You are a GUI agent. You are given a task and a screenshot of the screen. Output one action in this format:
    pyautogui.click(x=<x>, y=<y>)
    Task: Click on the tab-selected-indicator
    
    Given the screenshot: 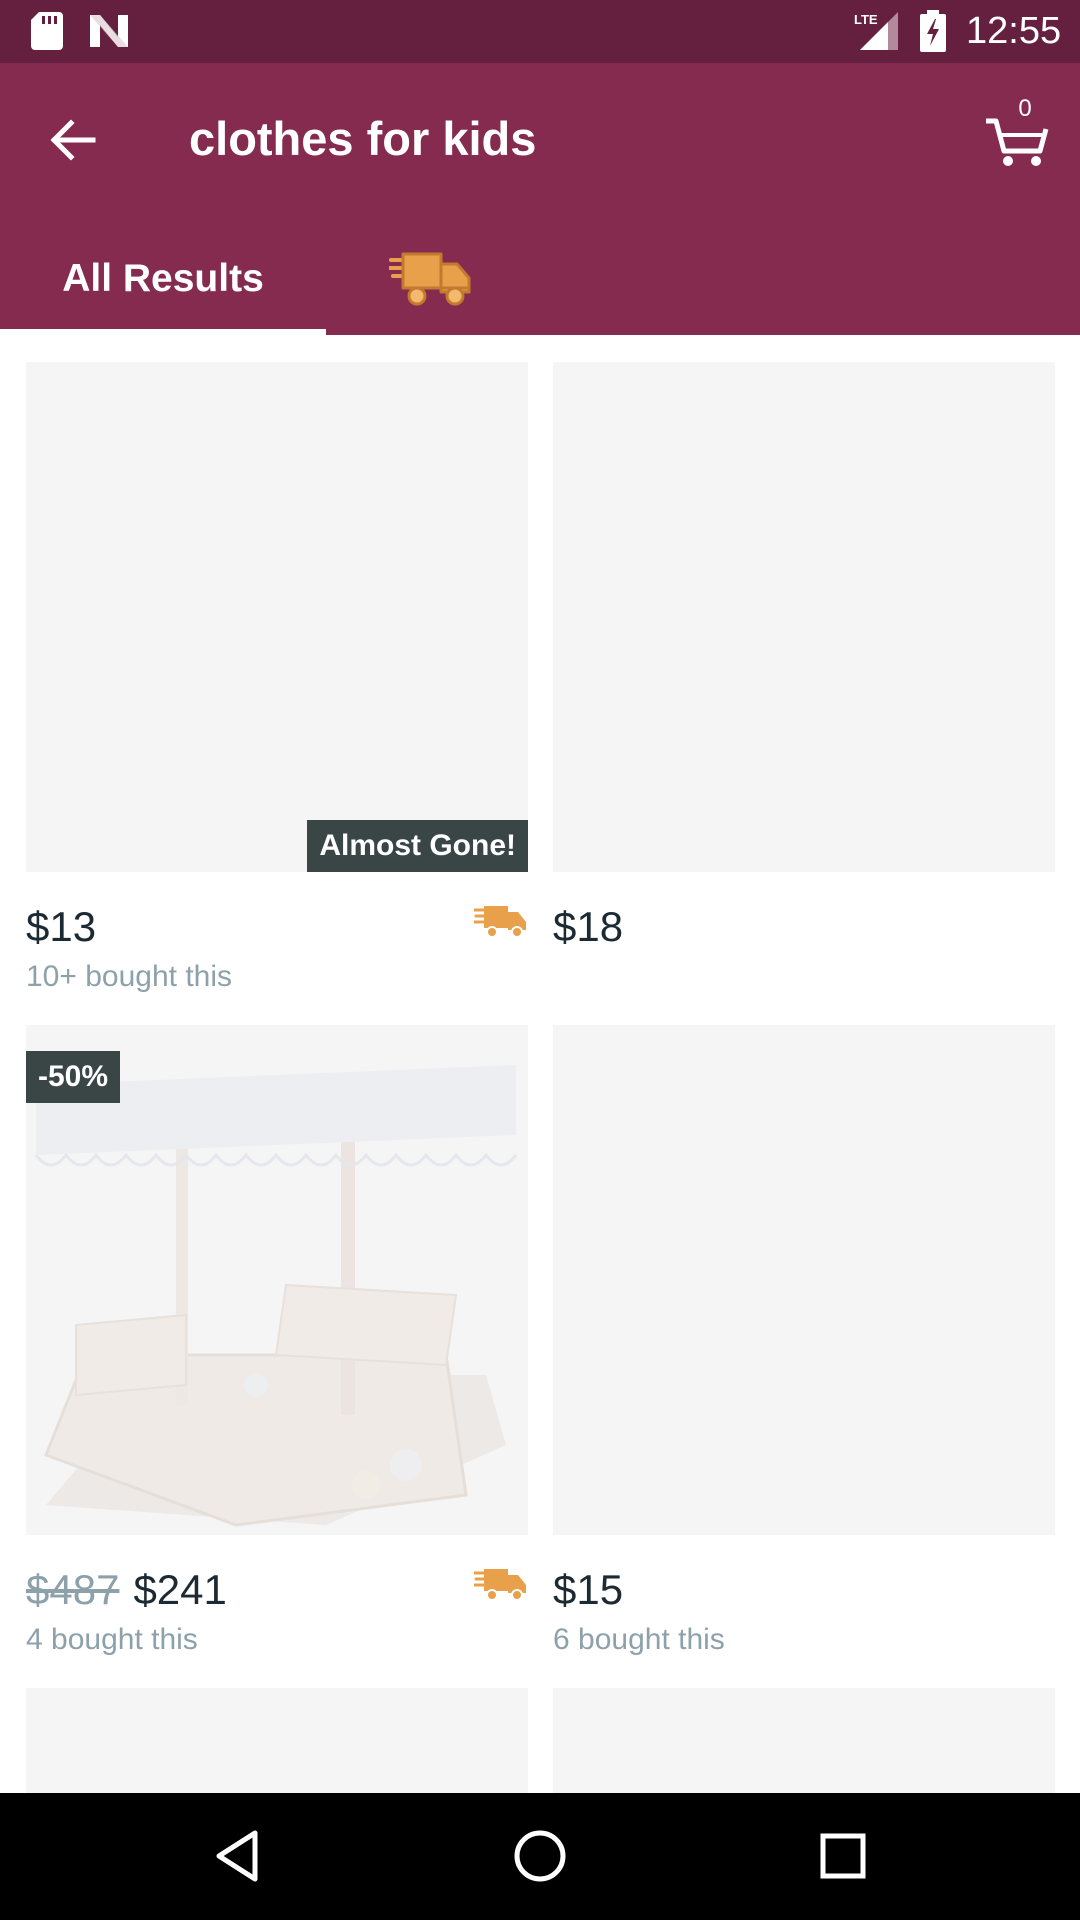 What is the action you would take?
    pyautogui.click(x=163, y=332)
    